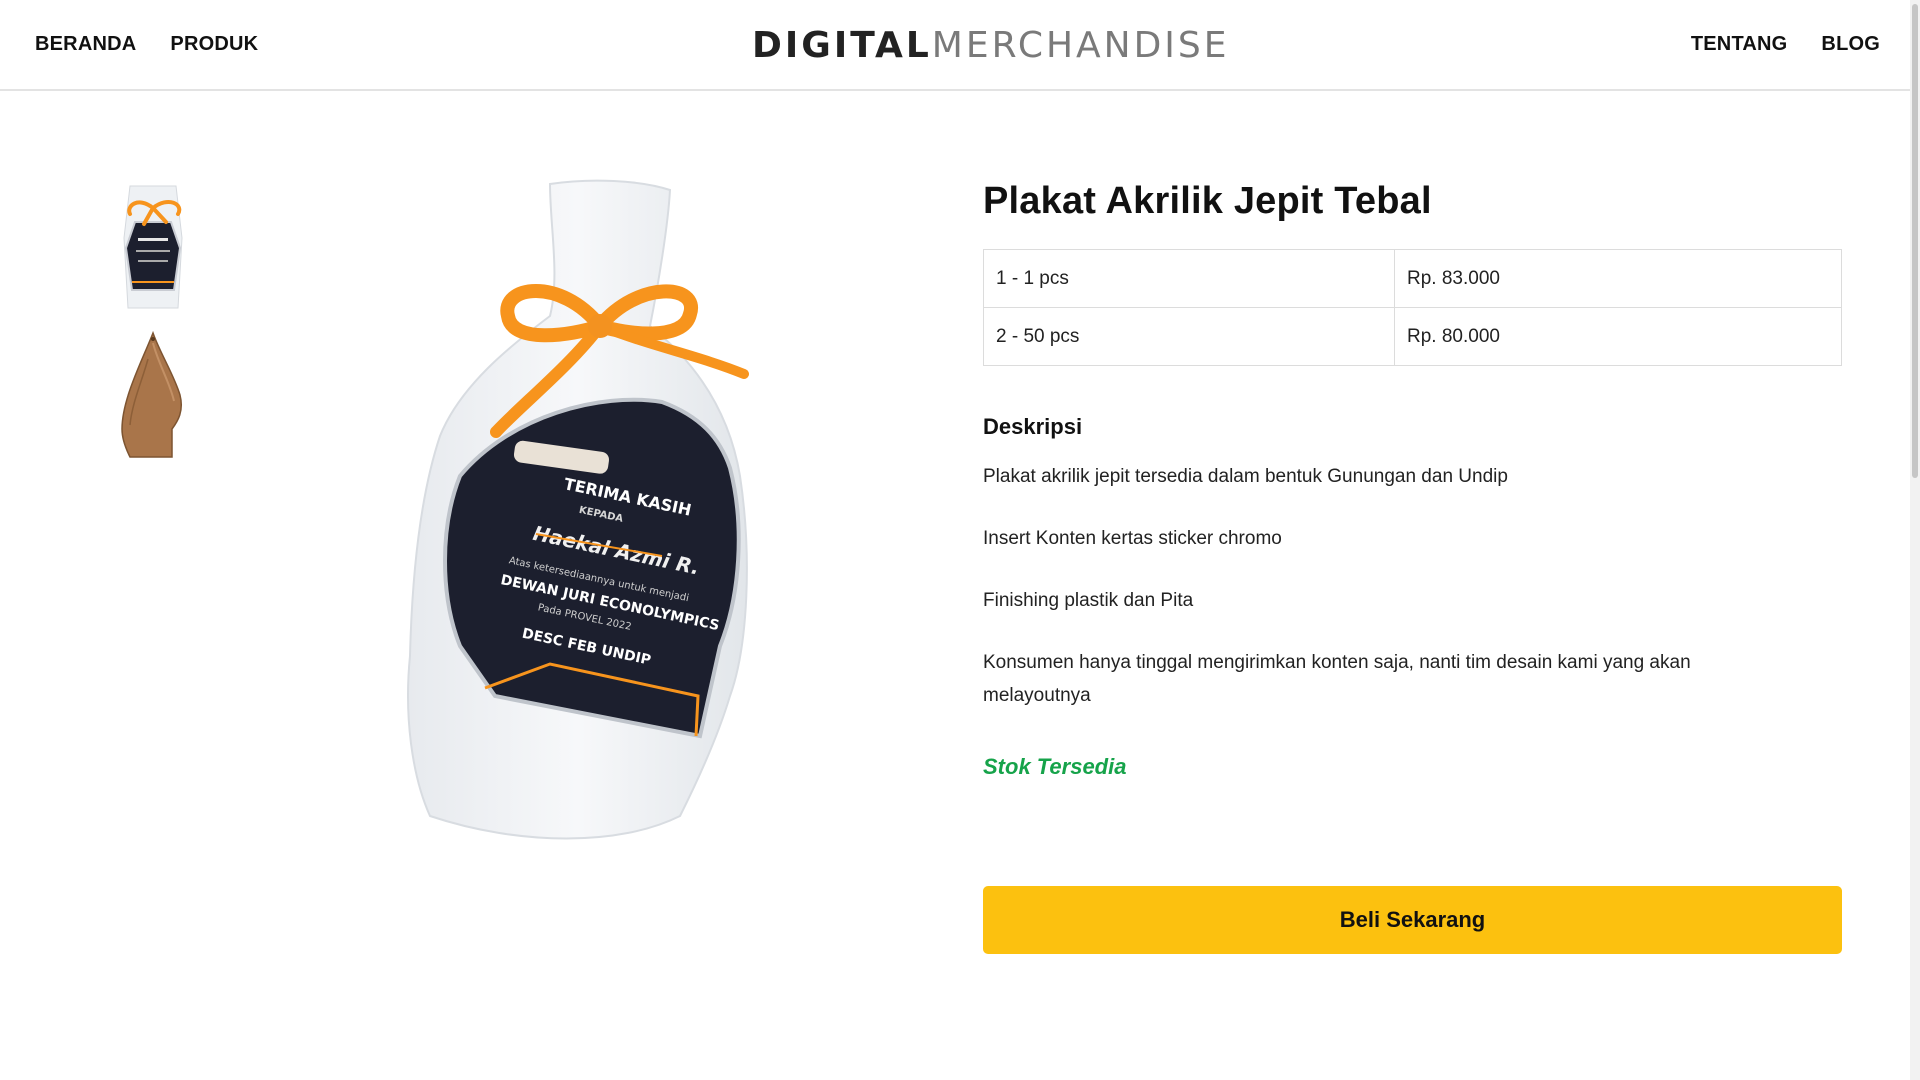 This screenshot has width=1920, height=1080. I want to click on price-row: 2 - 50 pcs Rp. 80.000, so click(1412, 336).